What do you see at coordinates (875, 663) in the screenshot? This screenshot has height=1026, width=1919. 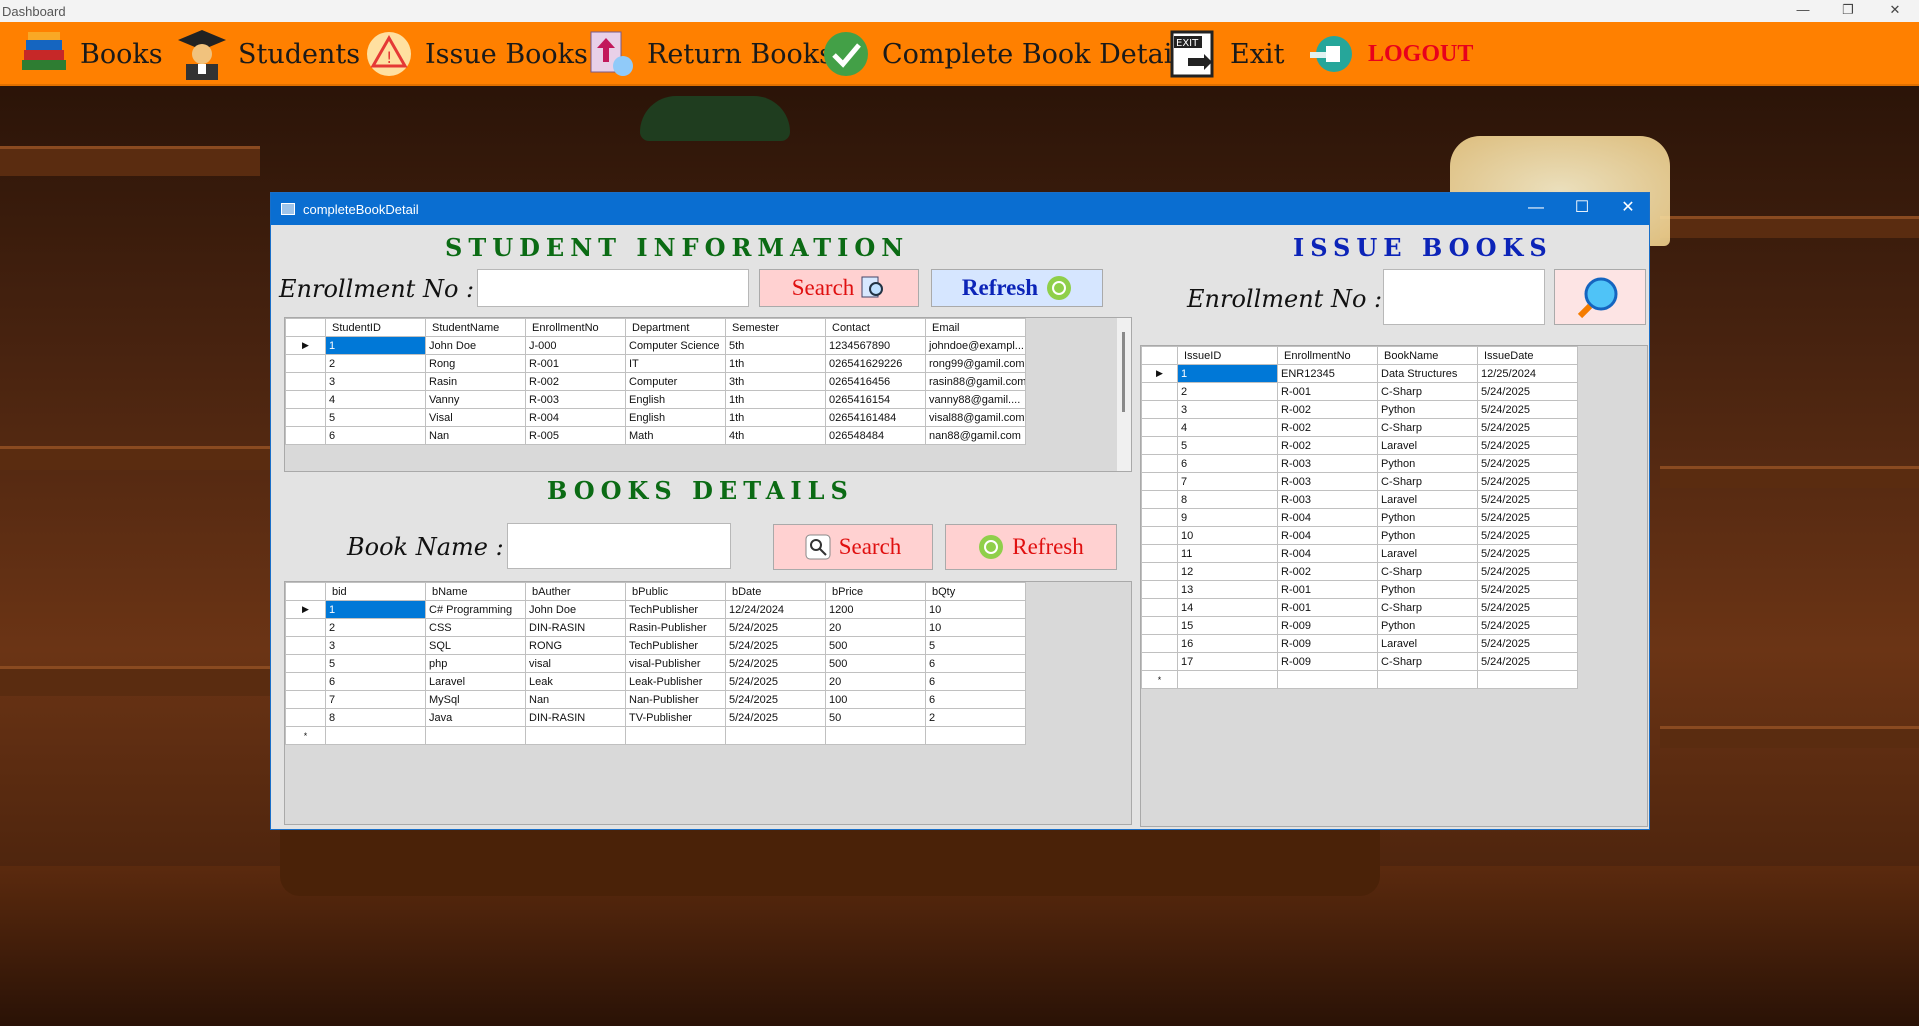 I see `books-cell: 500` at bounding box center [875, 663].